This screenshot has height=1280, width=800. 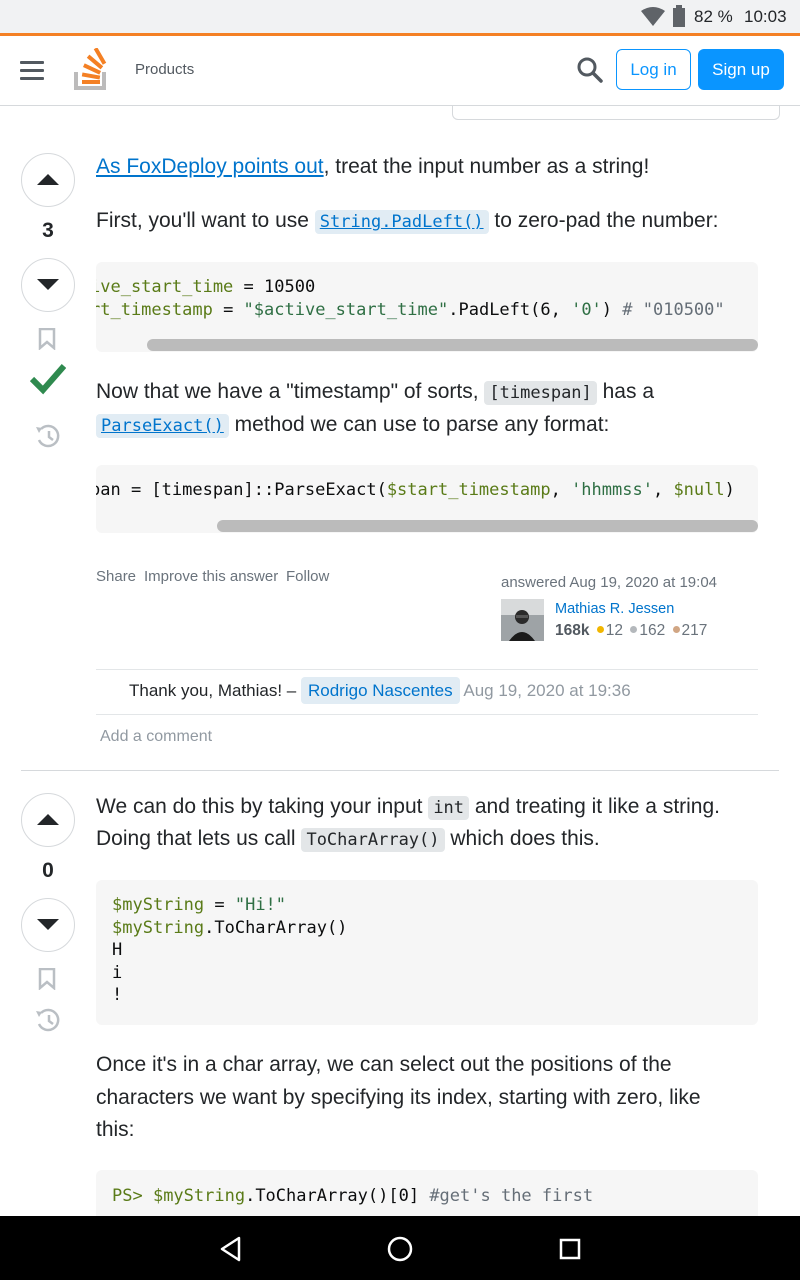 What do you see at coordinates (307, 576) in the screenshot?
I see `follow-link: Follow` at bounding box center [307, 576].